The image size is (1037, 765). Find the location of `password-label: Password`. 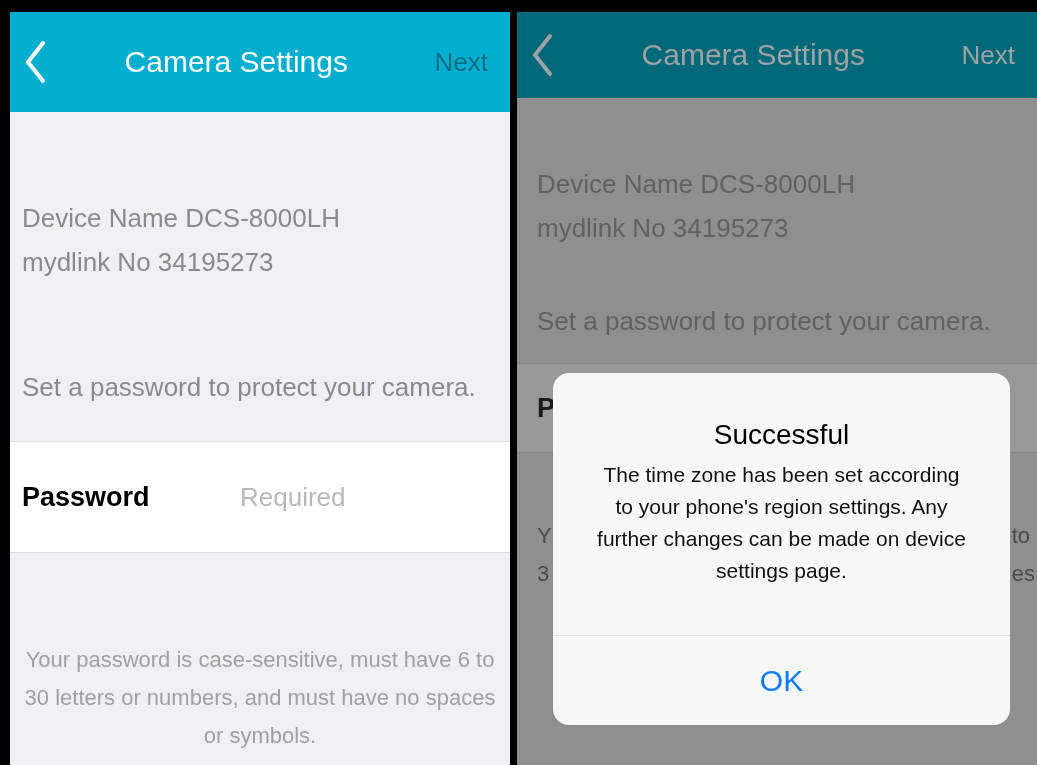

password-label: Password is located at coordinates (86, 497).